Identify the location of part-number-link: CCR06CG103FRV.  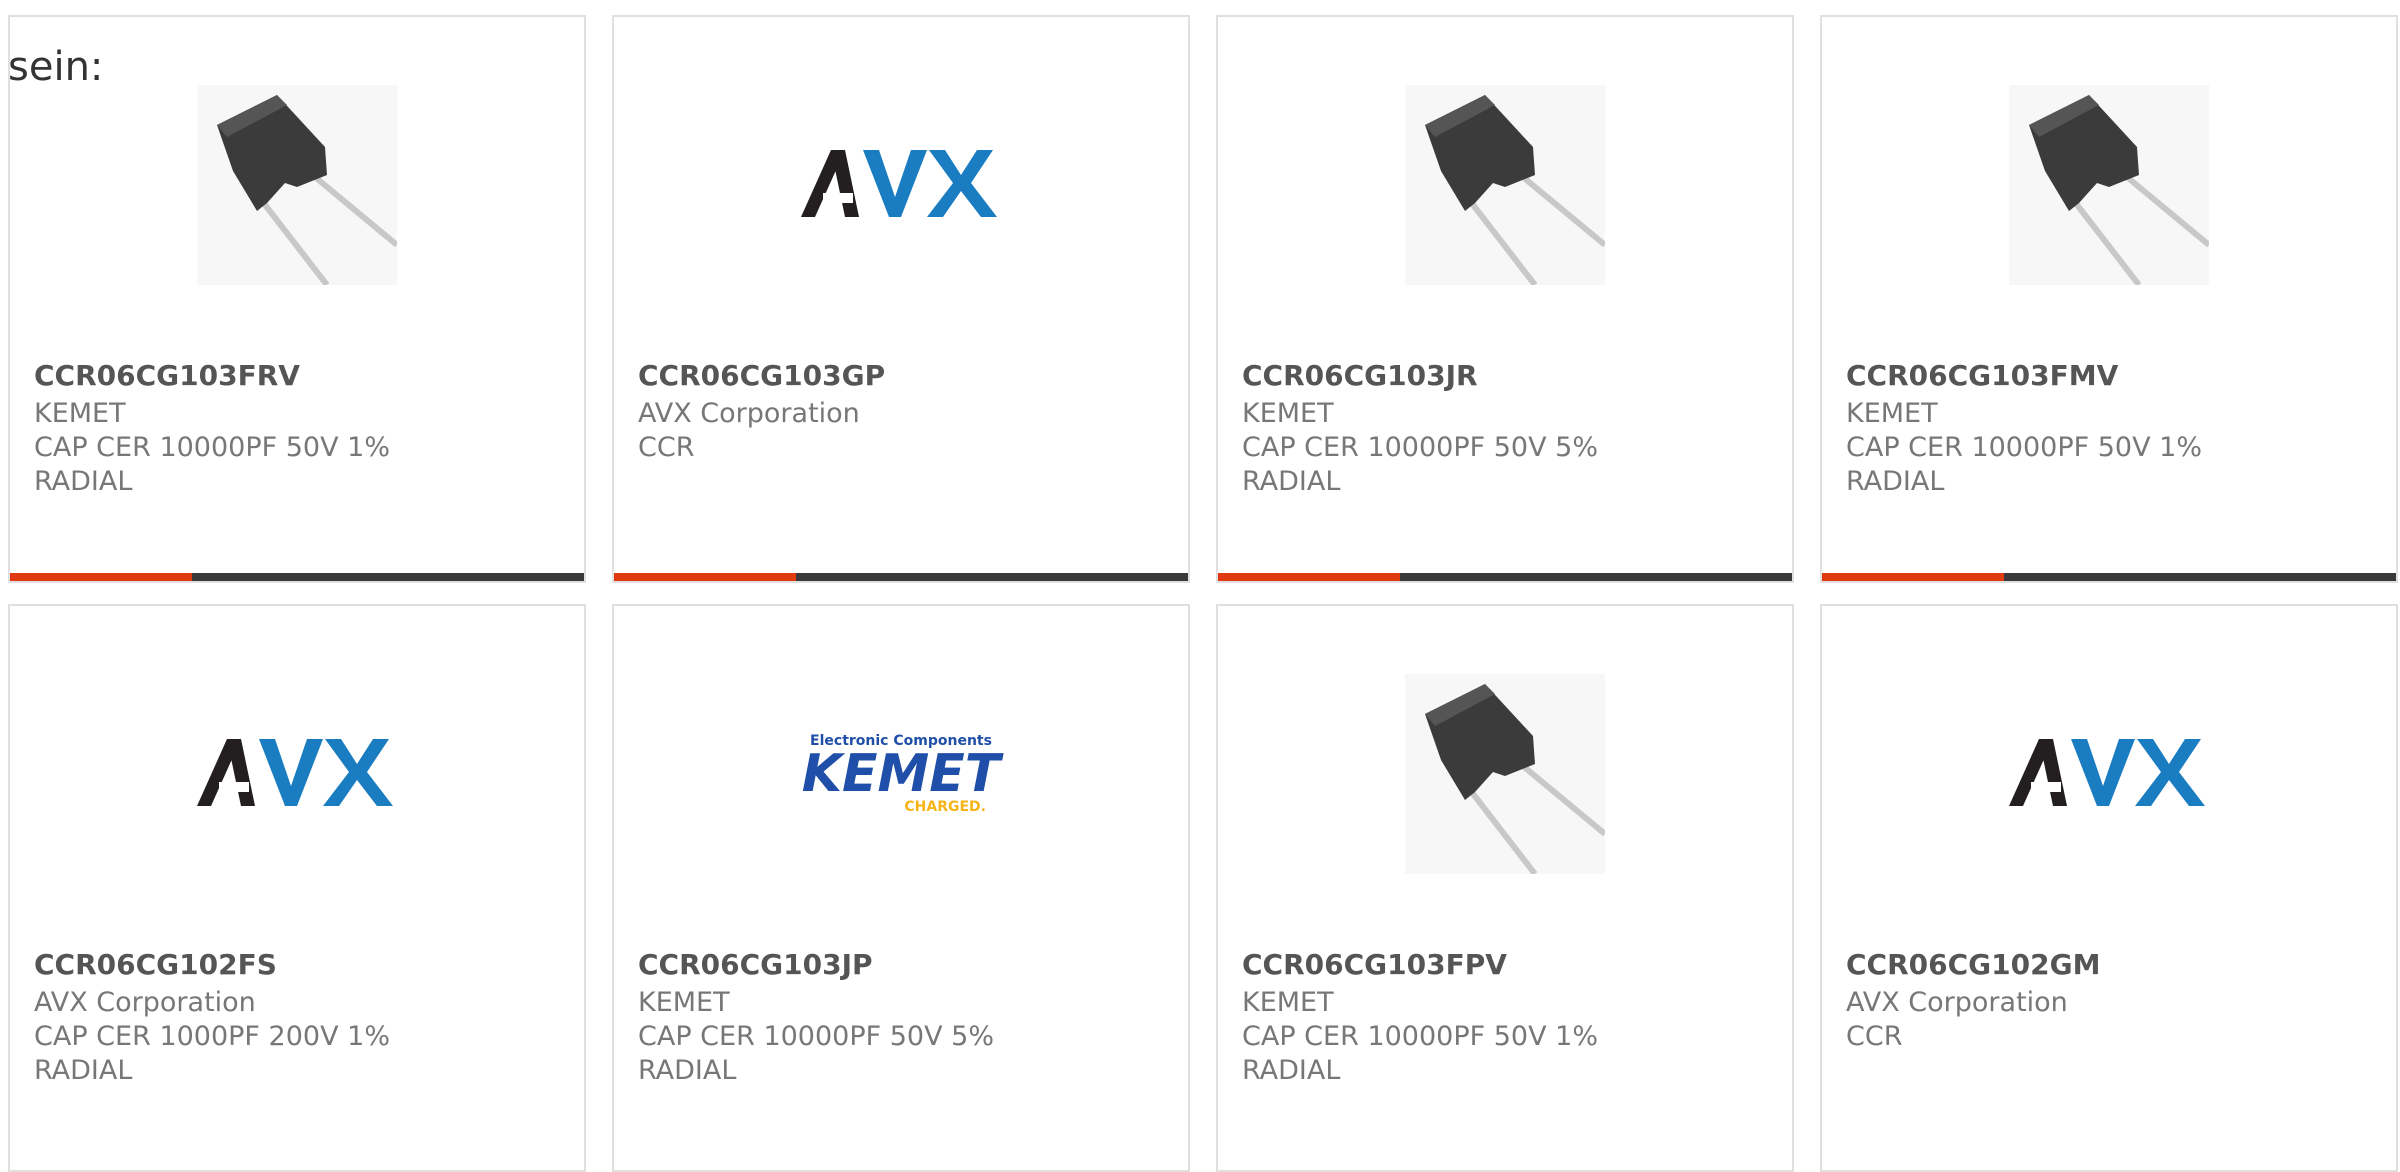
(299, 376).